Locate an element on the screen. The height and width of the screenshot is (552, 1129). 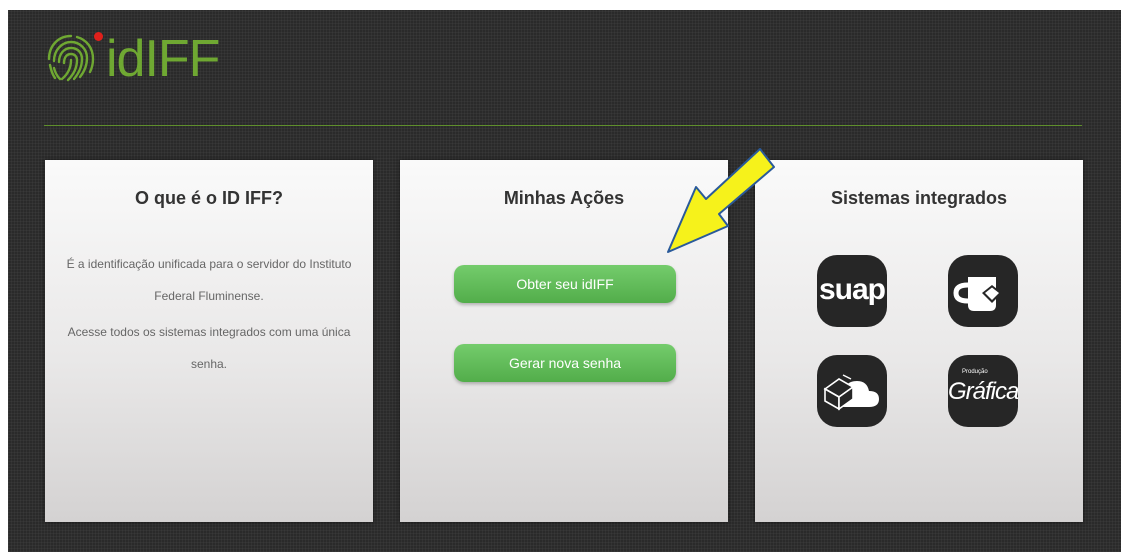
actions-title: Minhas Ações is located at coordinates (564, 198).